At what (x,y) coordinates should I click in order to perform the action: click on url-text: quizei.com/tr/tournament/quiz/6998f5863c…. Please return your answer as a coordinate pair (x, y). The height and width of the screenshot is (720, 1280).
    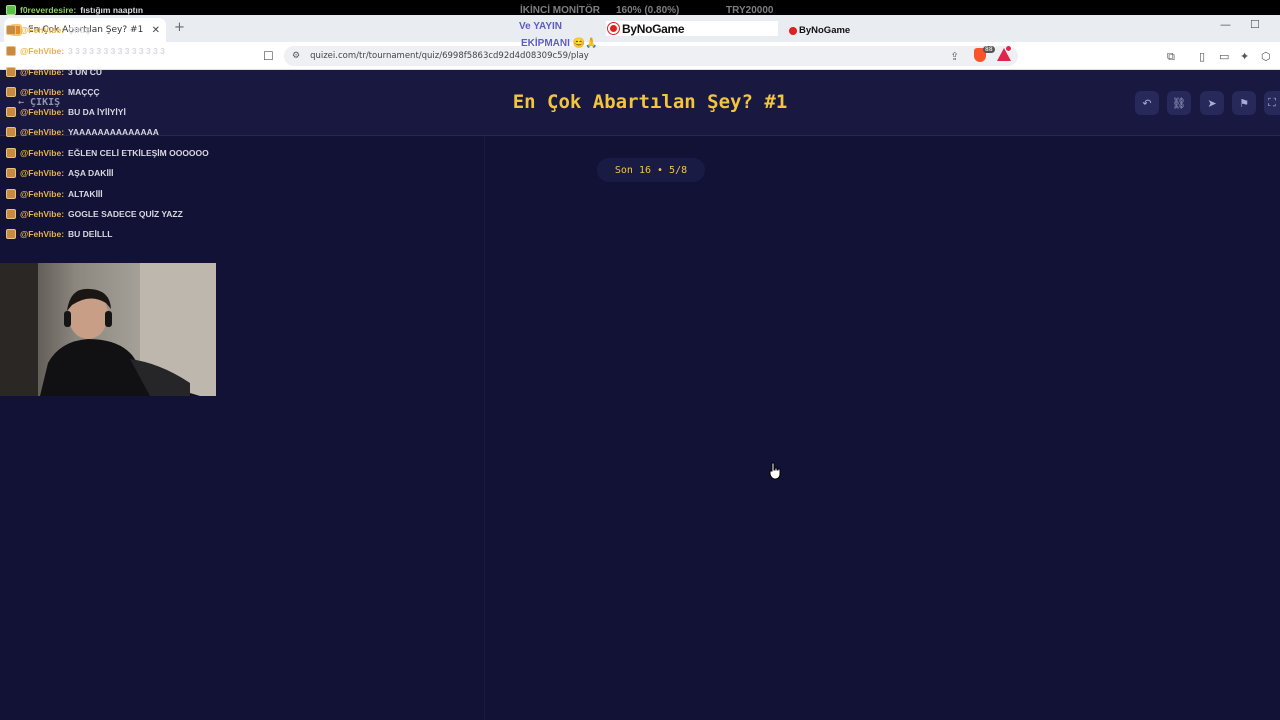
    Looking at the image, I should click on (449, 56).